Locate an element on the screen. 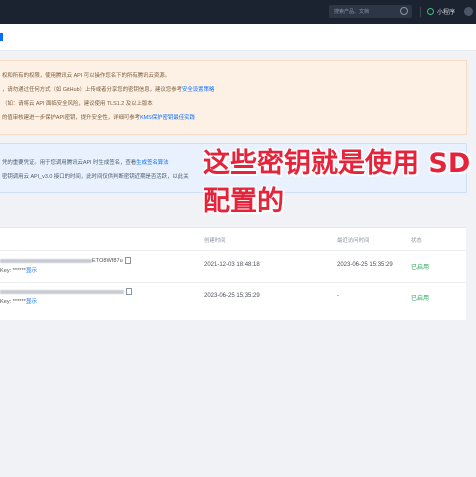 The image size is (476, 477). kms-best-practice-link: KMS保护密钥最佳实践 is located at coordinates (167, 118).